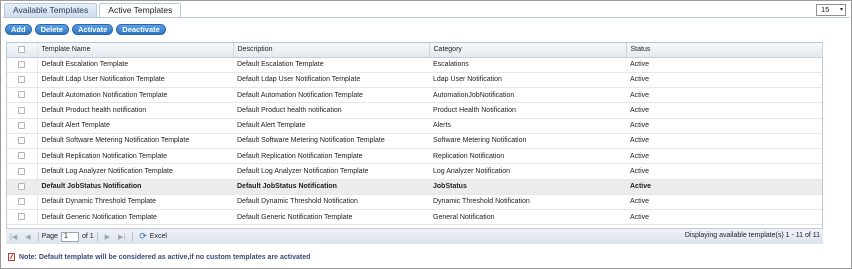  Describe the element at coordinates (49, 236) in the screenshot. I see `page-label: Page` at that location.